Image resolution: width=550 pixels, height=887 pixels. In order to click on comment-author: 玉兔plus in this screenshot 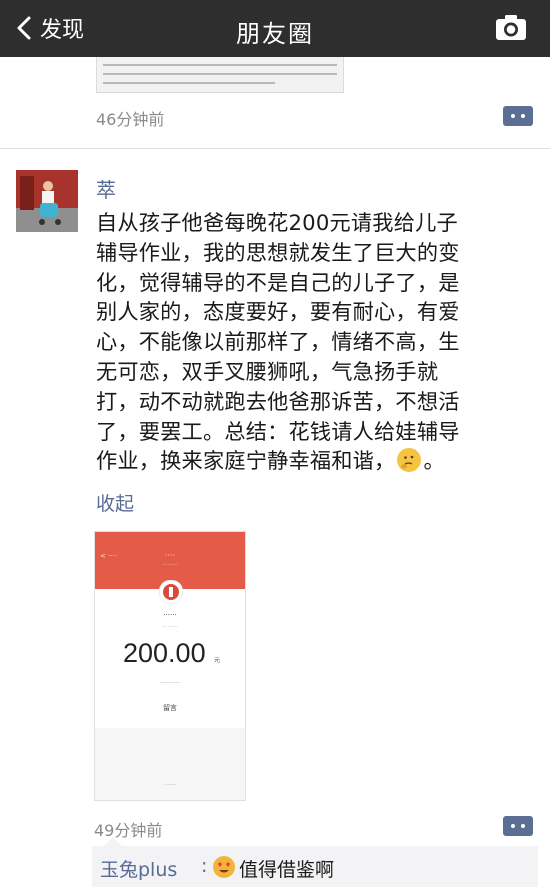, I will do `click(138, 868)`.